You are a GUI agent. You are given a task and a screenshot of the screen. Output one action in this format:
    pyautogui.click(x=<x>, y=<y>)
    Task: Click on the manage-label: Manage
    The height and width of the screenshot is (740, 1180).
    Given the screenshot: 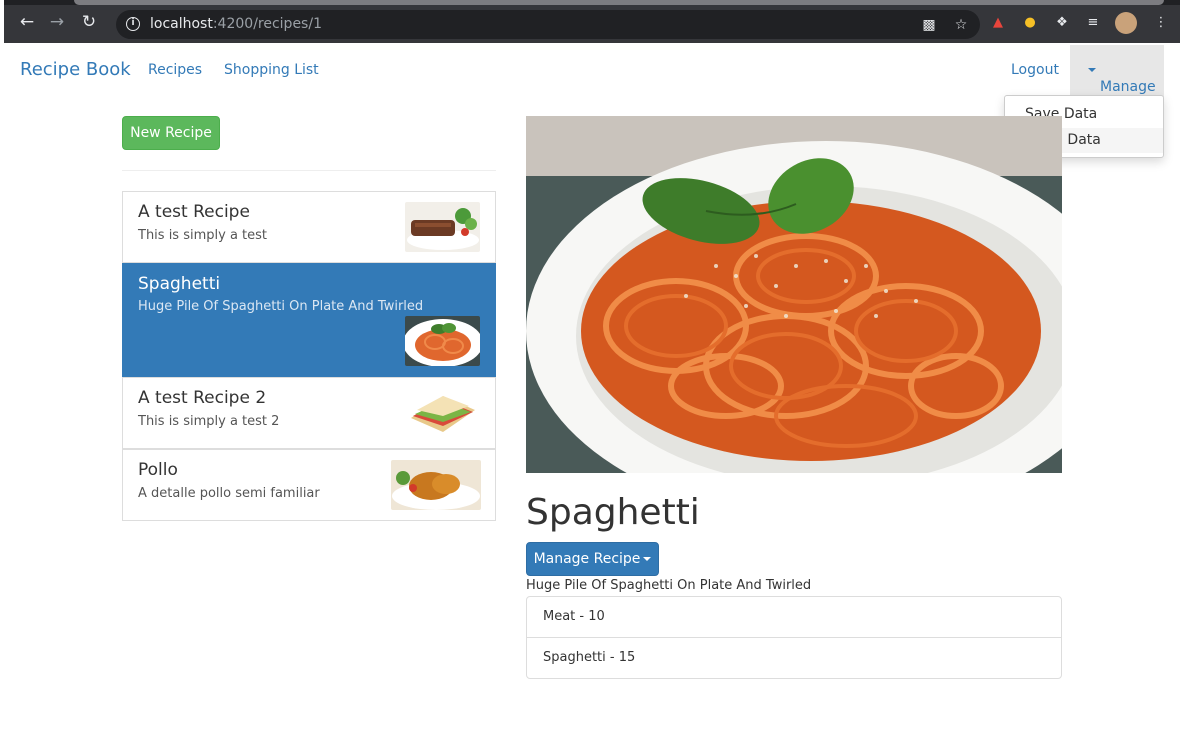 What is the action you would take?
    pyautogui.click(x=1128, y=87)
    